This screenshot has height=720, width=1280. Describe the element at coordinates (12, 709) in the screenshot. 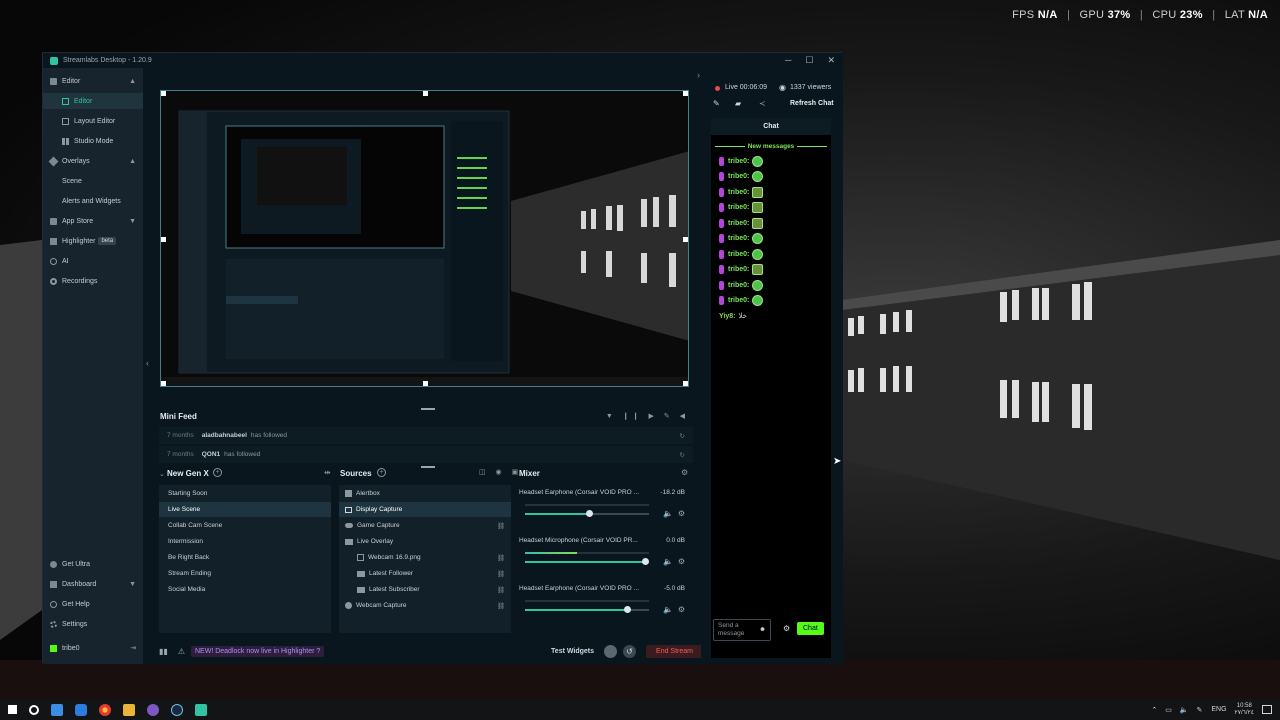

I see `windows-start-icon` at that location.